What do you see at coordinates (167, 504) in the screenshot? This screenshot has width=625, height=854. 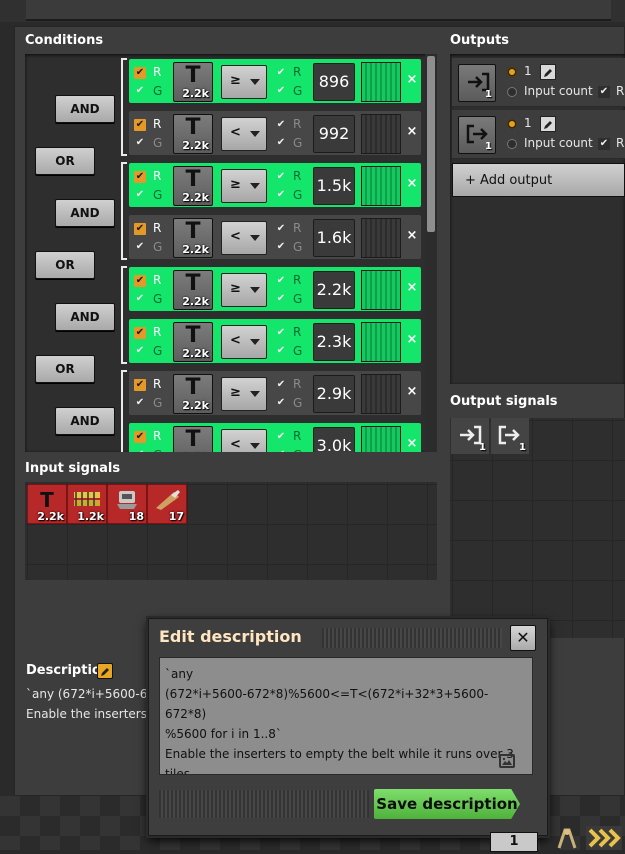 I see `input-signal-rocket-item: 17` at bounding box center [167, 504].